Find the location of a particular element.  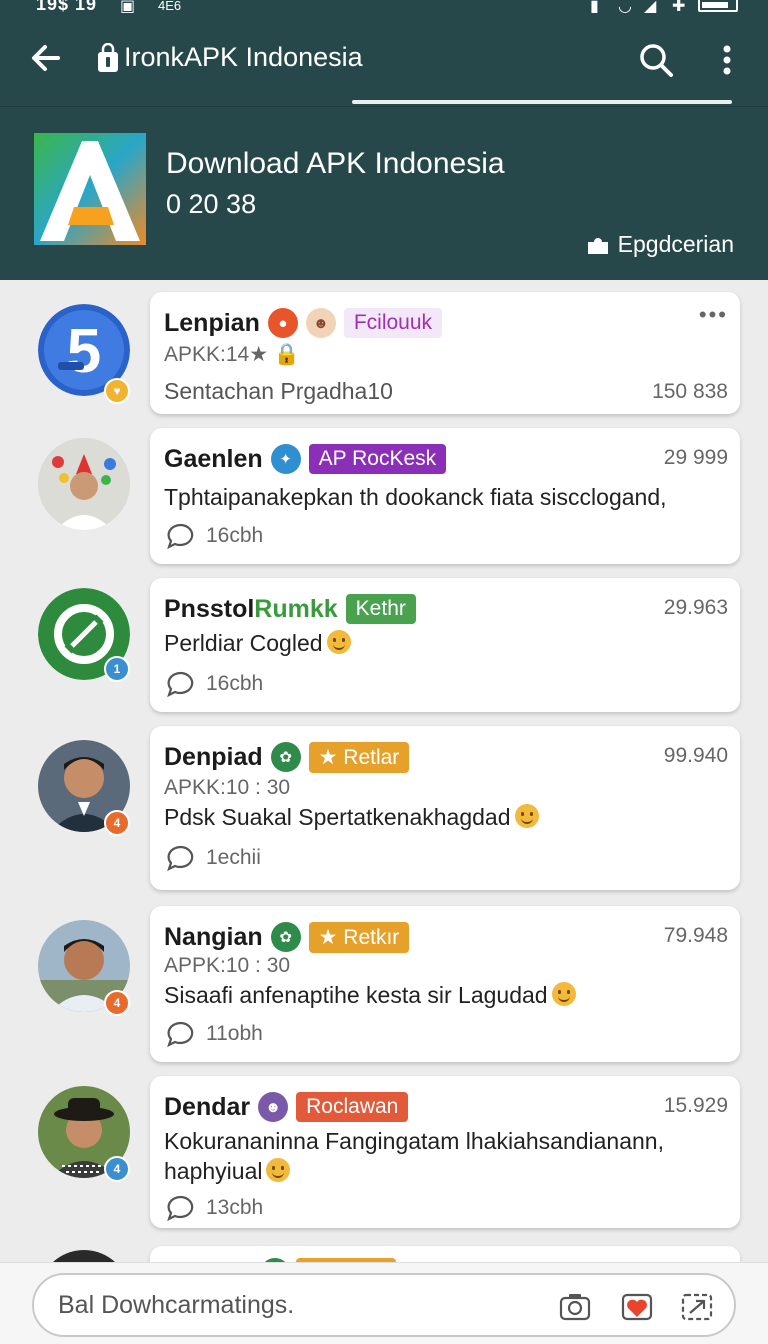

status-bar: 19$ 19 ▣ 4E6 ▮ ◡ ◢ ✚ is located at coordinates (384, 10).